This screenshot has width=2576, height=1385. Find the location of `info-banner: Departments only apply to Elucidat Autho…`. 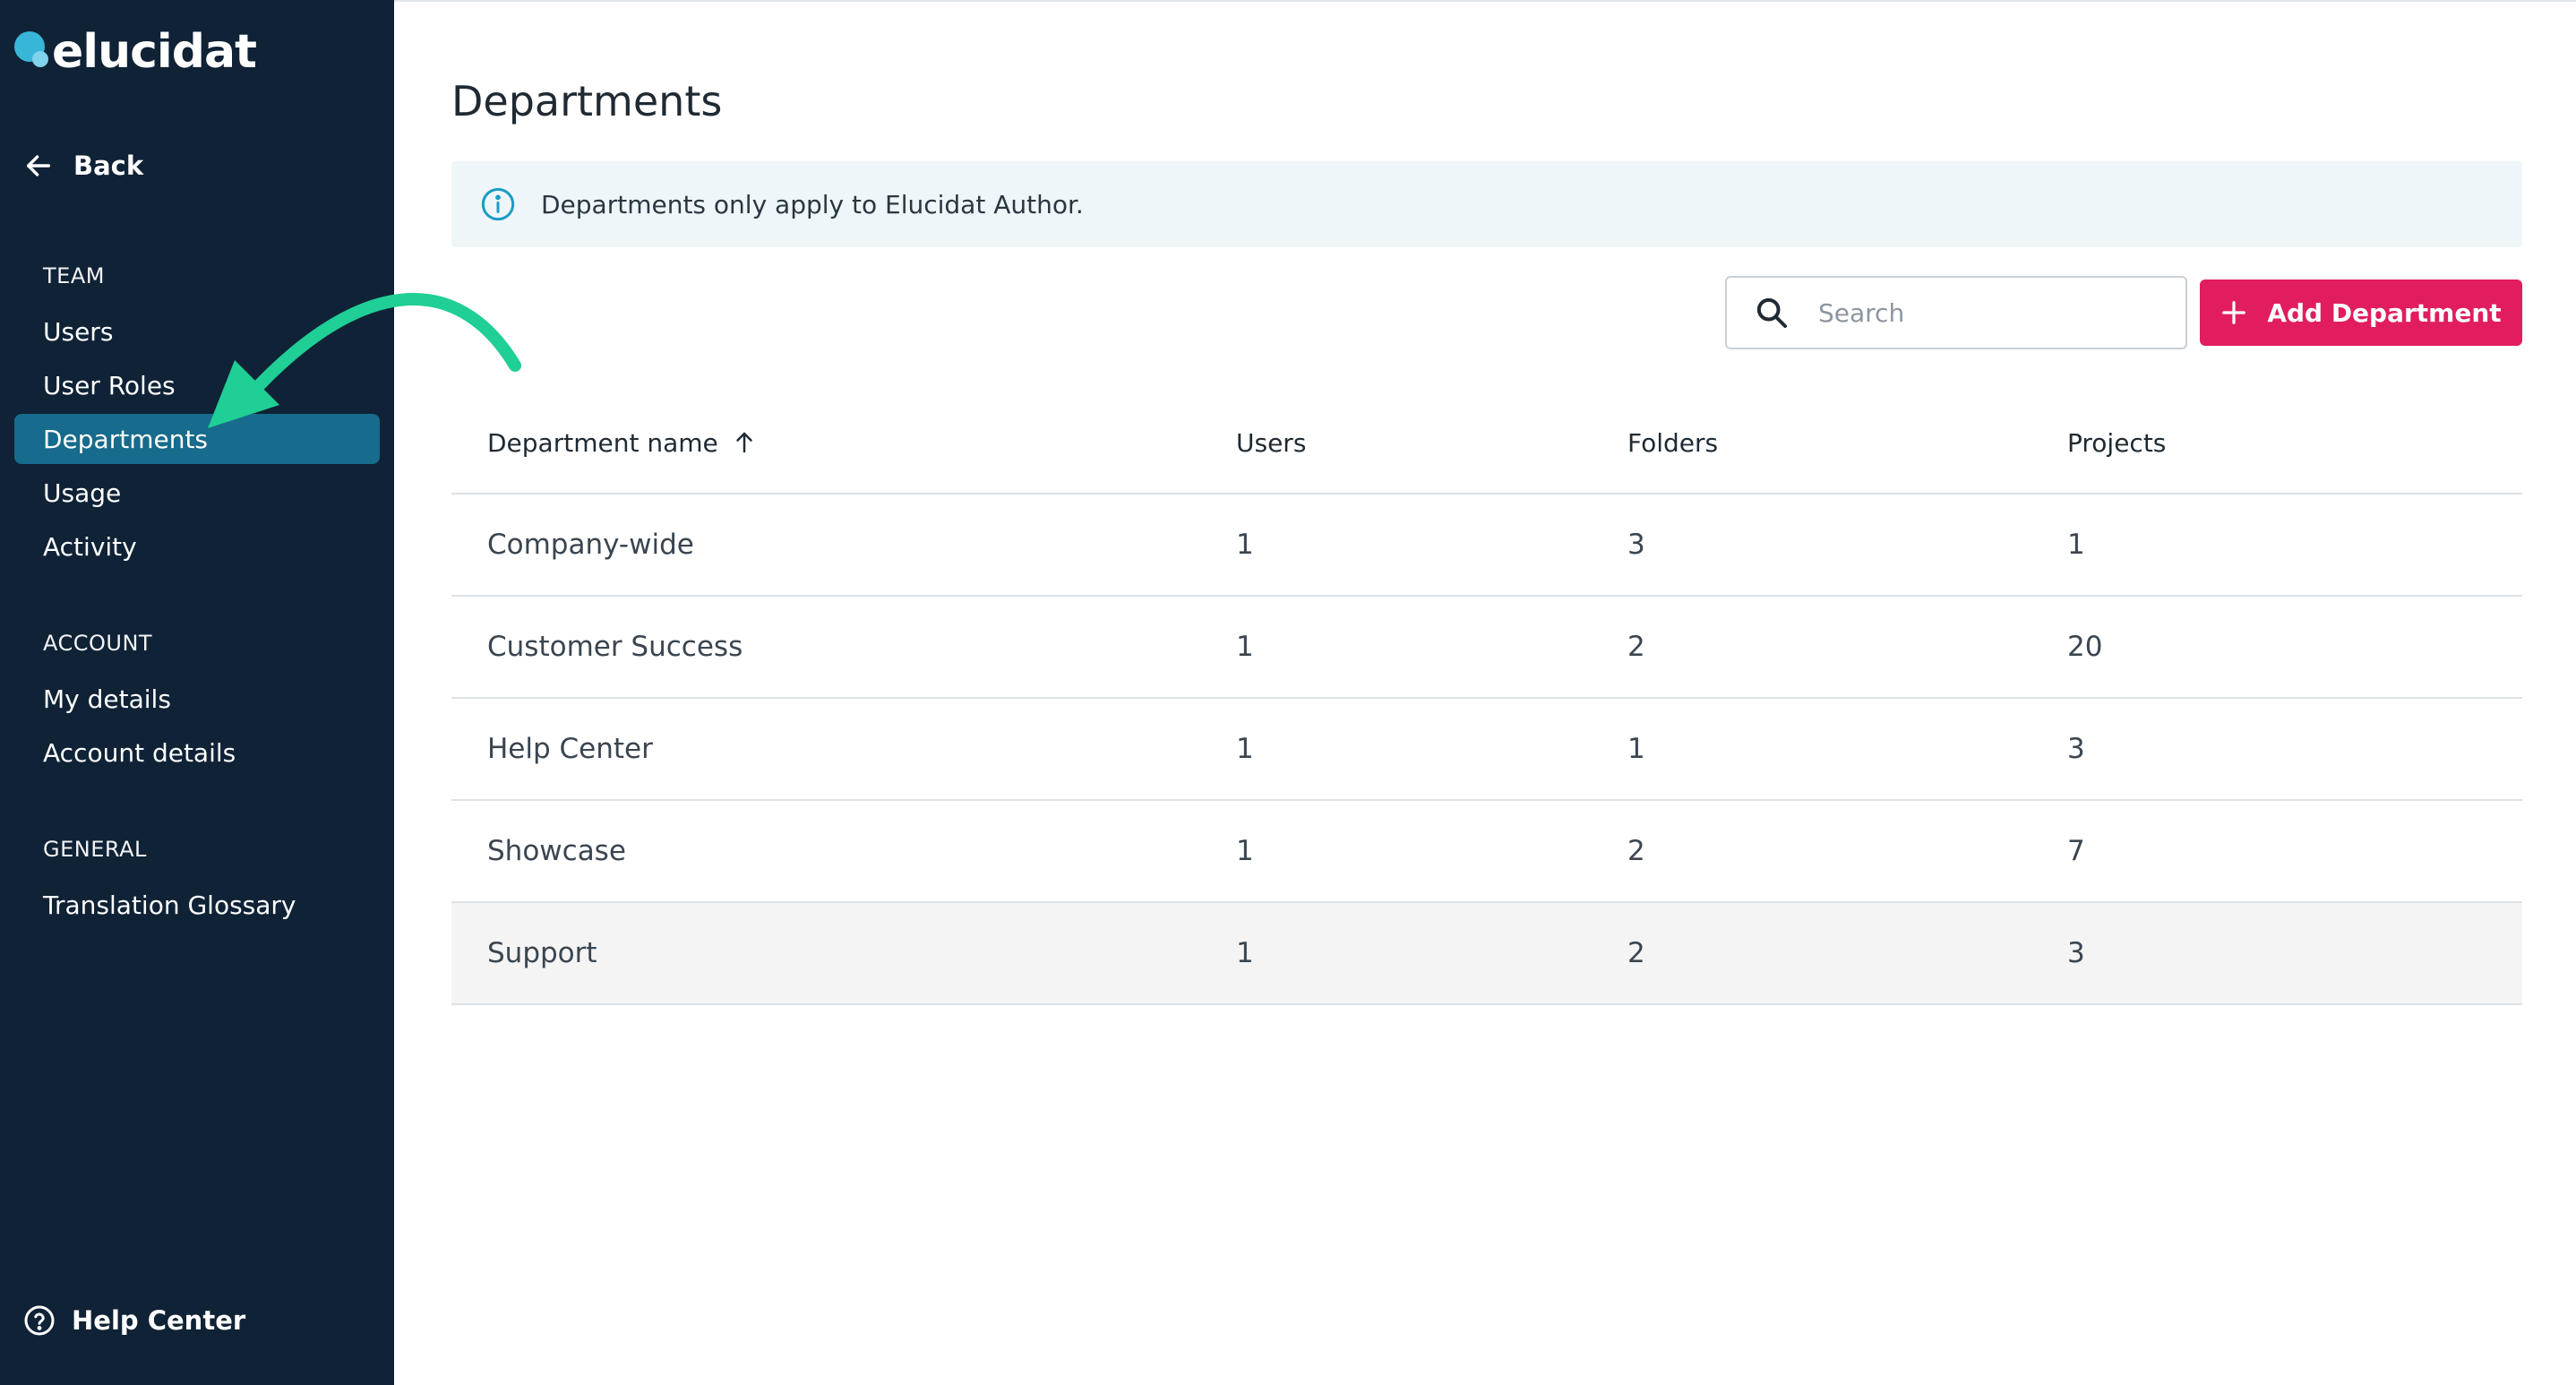

info-banner: Departments only apply to Elucidat Autho… is located at coordinates (1486, 204).